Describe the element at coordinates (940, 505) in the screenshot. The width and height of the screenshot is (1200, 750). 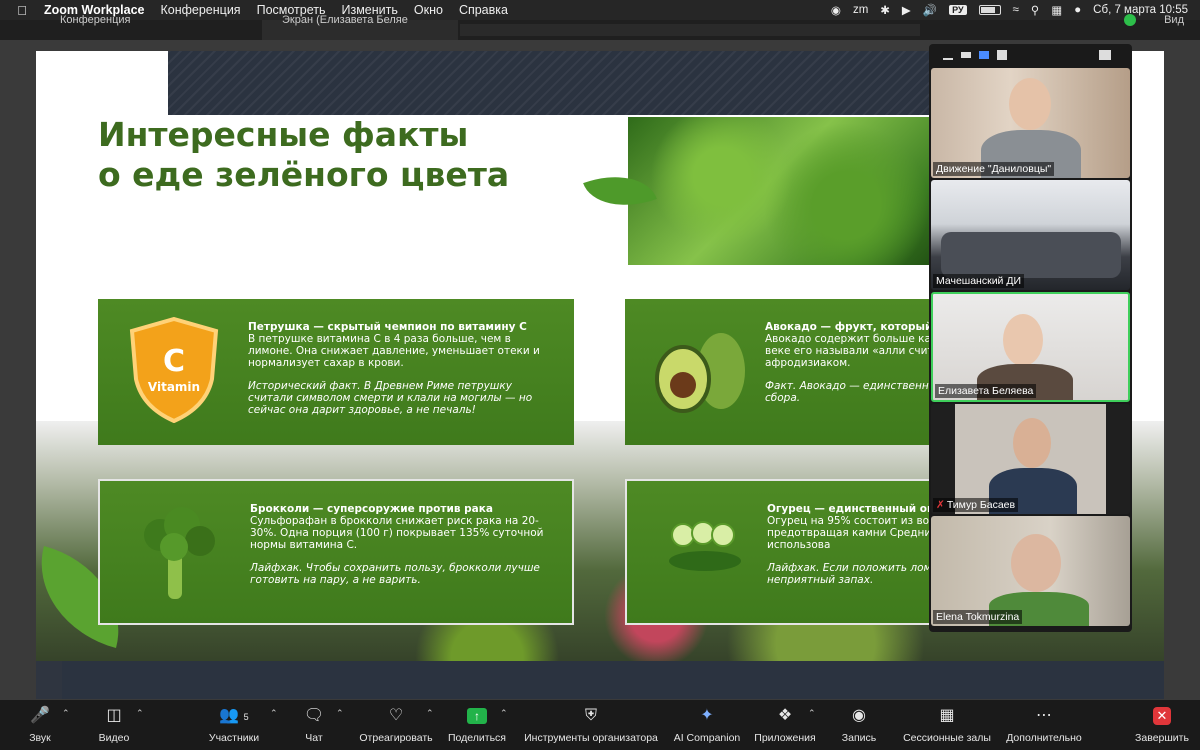
I see `mic-muted-icon: ✗` at that location.